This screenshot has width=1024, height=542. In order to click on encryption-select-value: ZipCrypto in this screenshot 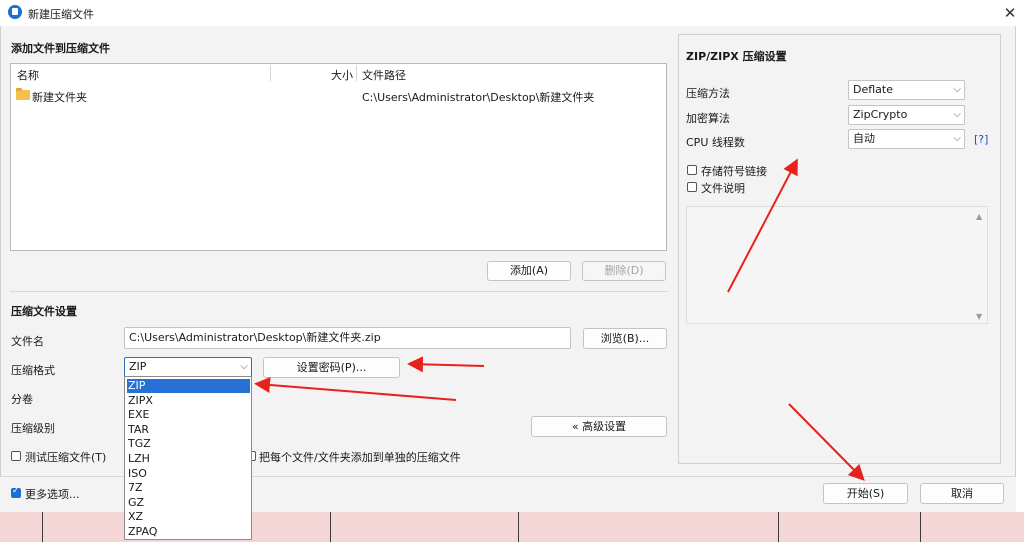, I will do `click(880, 114)`.